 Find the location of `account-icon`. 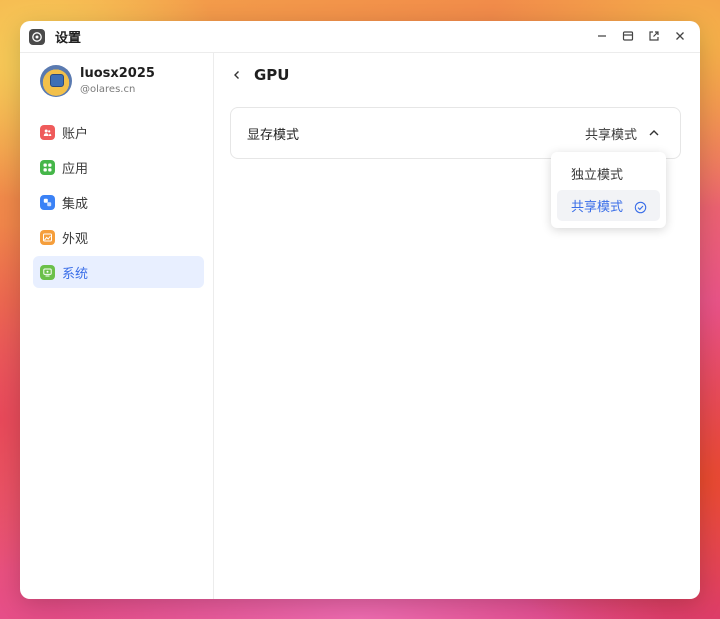

account-icon is located at coordinates (47, 132).